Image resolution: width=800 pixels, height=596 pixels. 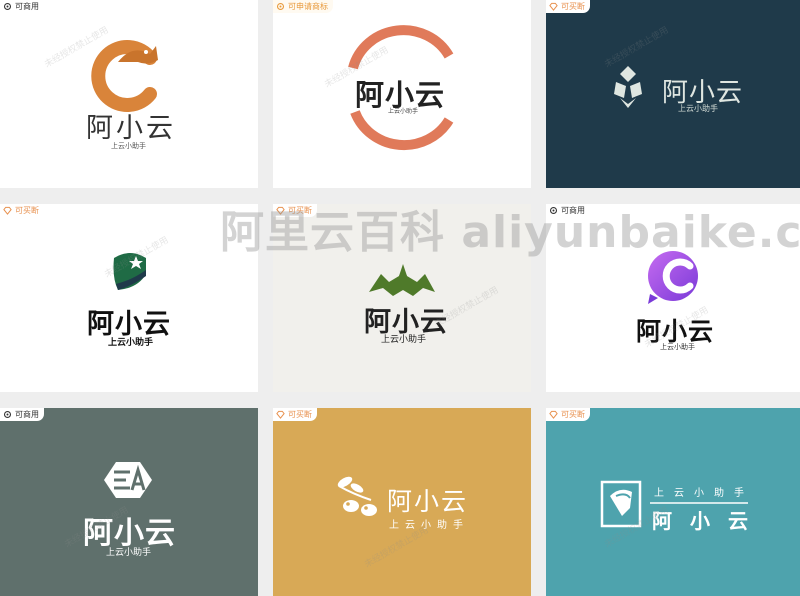 What do you see at coordinates (673, 277) in the screenshot?
I see `chat-bubble-c-logo-icon` at bounding box center [673, 277].